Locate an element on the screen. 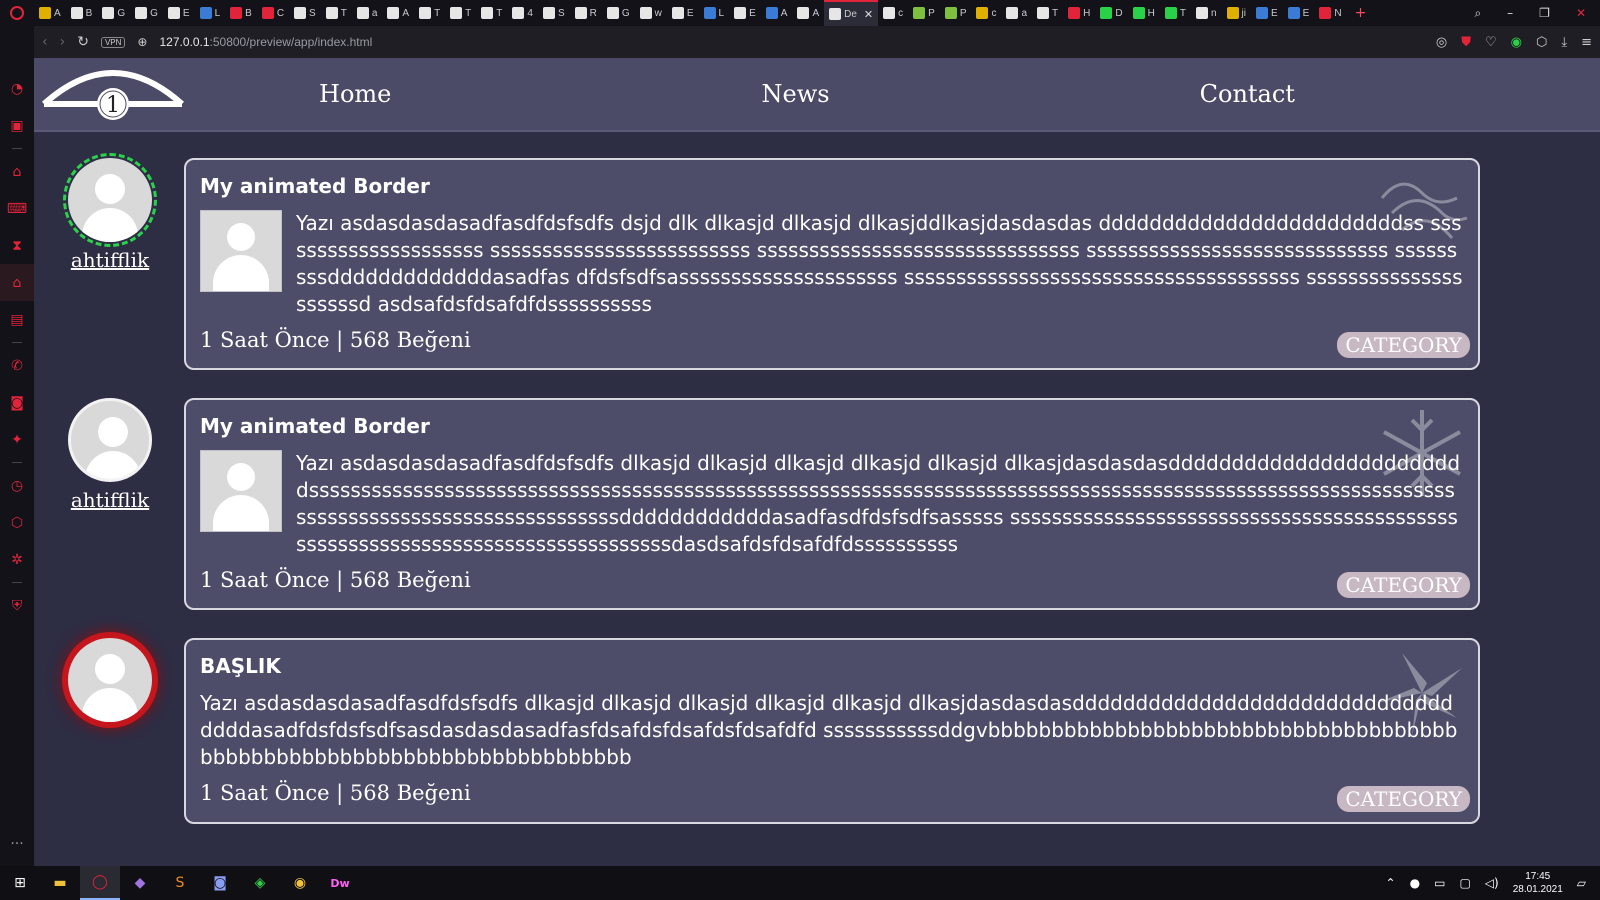  minimize-button: – is located at coordinates (1510, 13).